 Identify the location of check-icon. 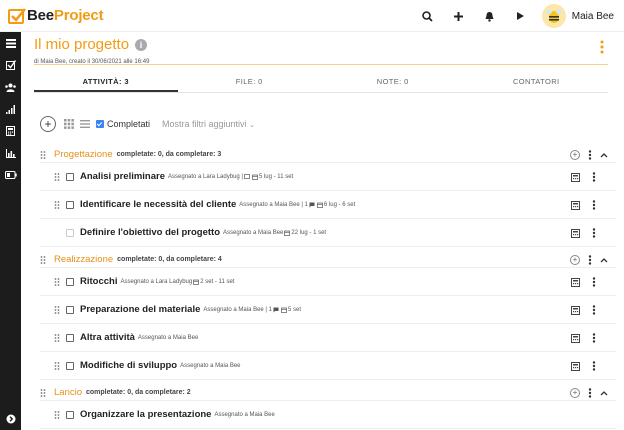
(10, 65).